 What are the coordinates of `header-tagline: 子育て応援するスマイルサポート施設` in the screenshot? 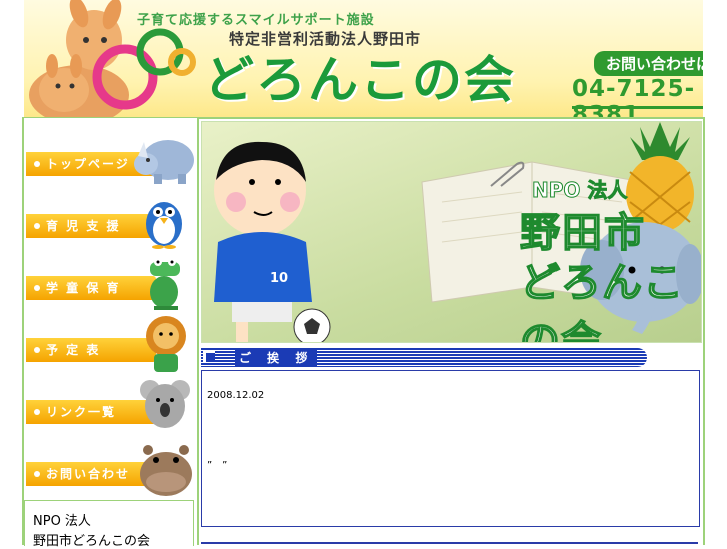 It's located at (256, 20).